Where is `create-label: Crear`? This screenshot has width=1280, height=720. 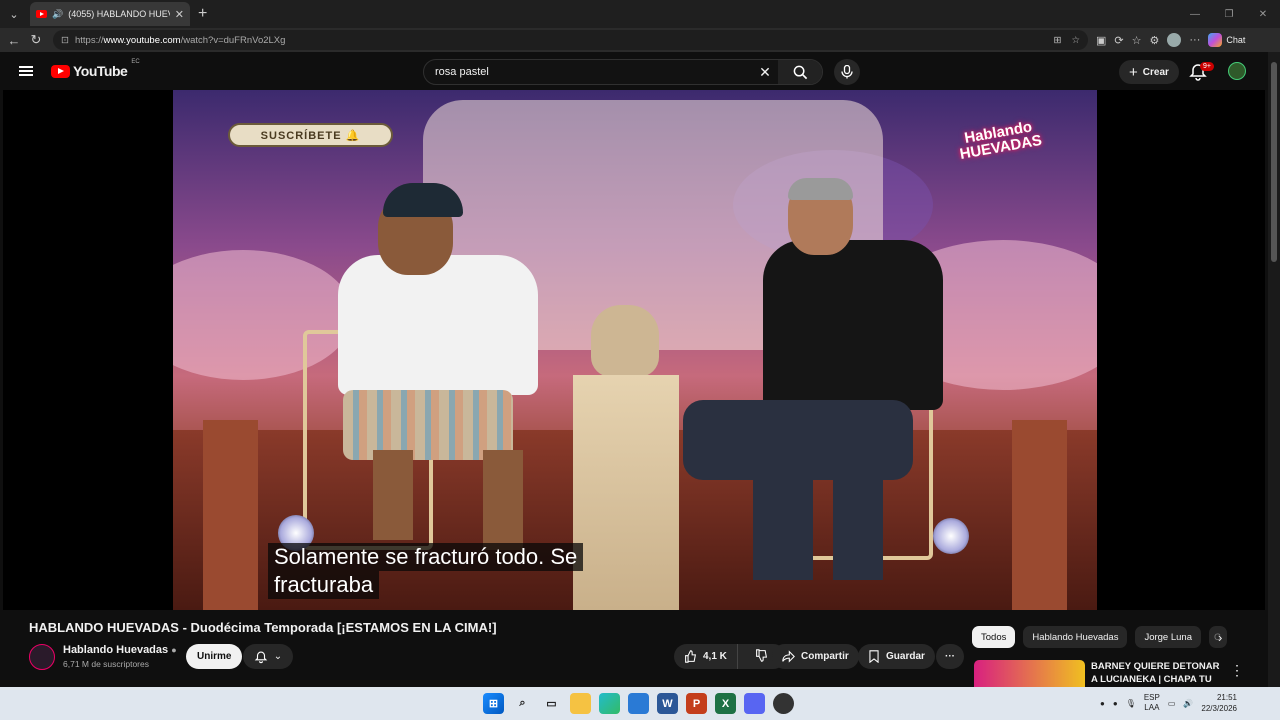 create-label: Crear is located at coordinates (1155, 72).